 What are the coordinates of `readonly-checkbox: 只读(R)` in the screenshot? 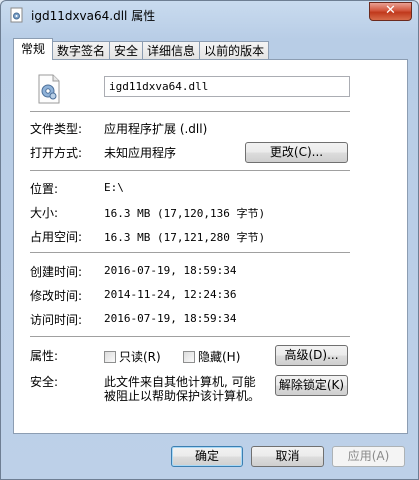 It's located at (132, 356).